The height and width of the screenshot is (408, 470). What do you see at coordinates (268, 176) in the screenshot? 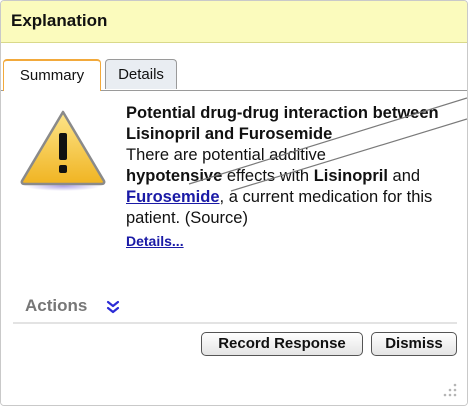
I see `alert-text-2: effects with` at bounding box center [268, 176].